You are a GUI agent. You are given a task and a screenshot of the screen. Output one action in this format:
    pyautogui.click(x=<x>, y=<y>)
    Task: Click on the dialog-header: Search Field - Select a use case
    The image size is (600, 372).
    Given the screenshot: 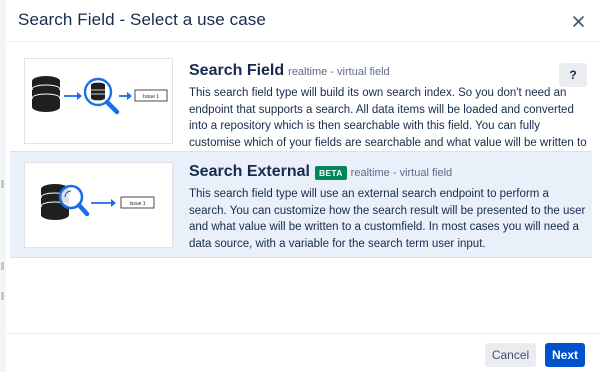 What is the action you would take?
    pyautogui.click(x=303, y=21)
    